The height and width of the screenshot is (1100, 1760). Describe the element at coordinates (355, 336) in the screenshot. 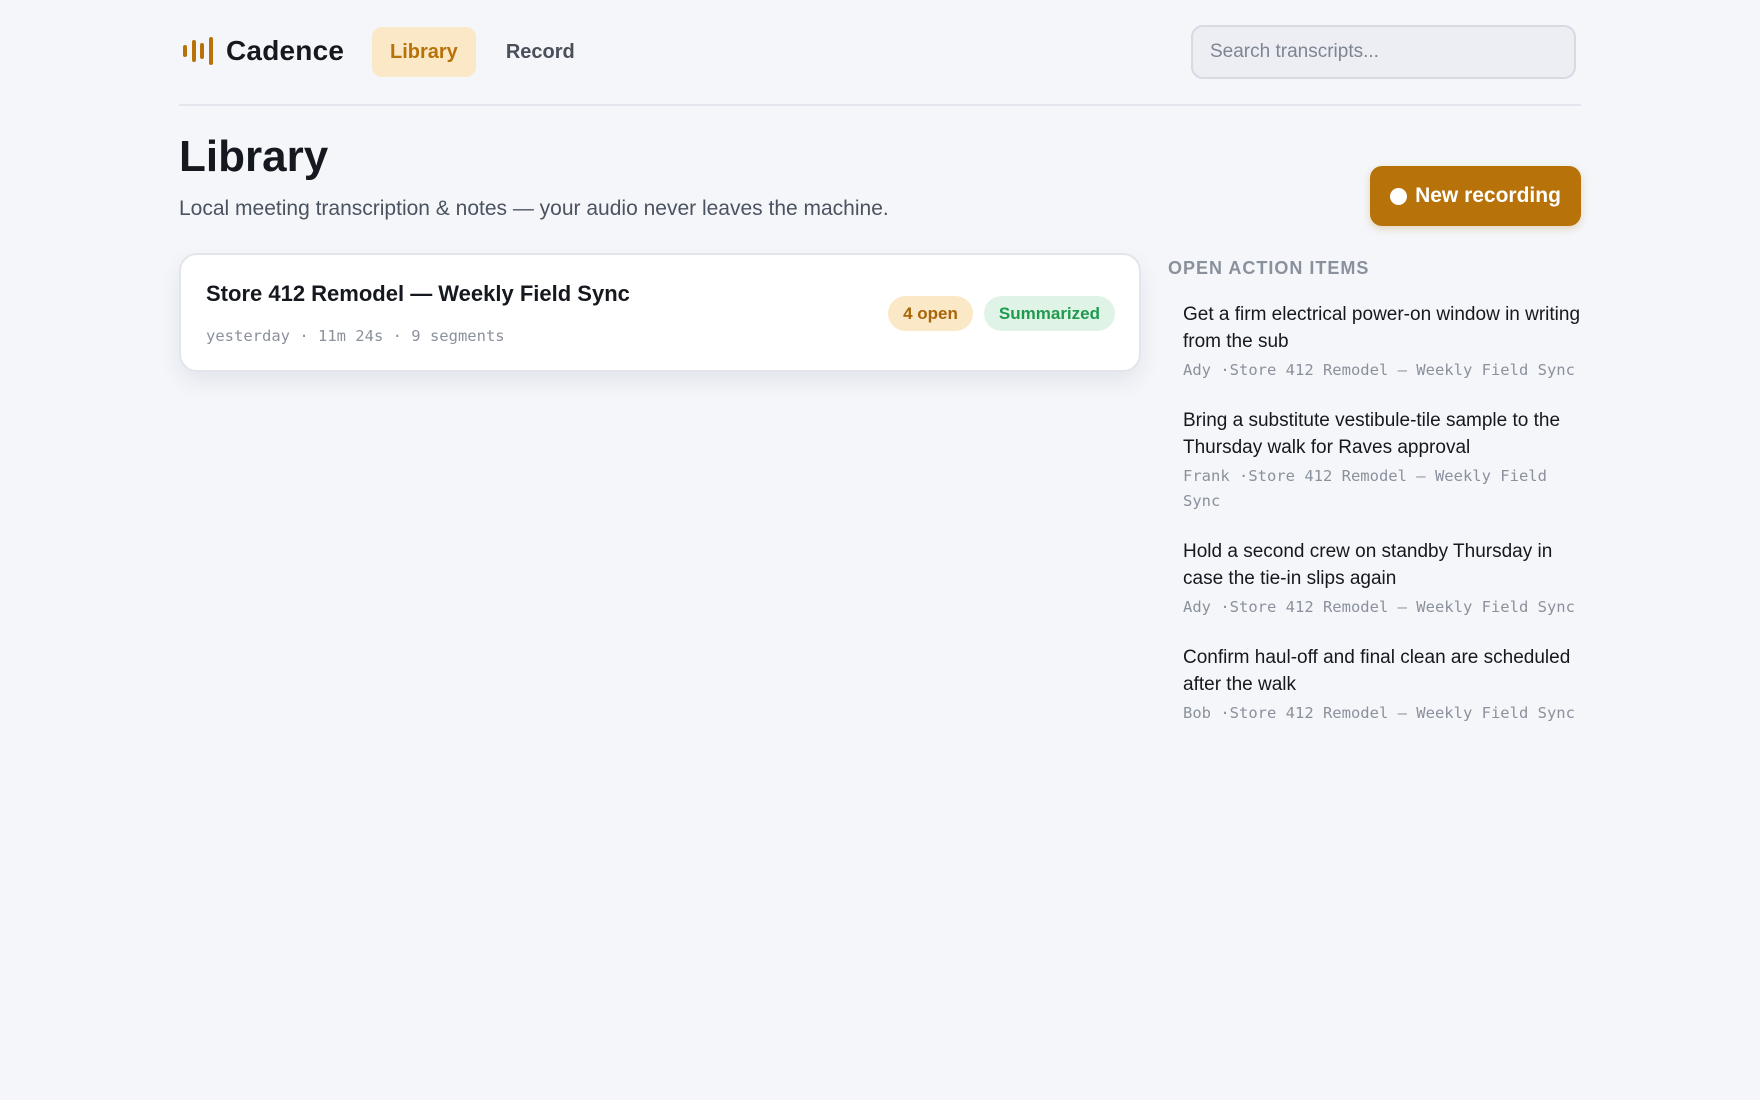

I see `transcript-meta: yesterday · 11m 24s · 9 segments` at that location.